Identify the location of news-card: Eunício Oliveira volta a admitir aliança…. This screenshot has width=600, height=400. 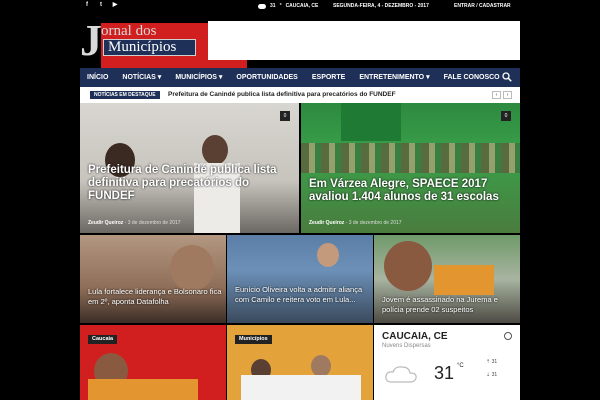
(300, 279).